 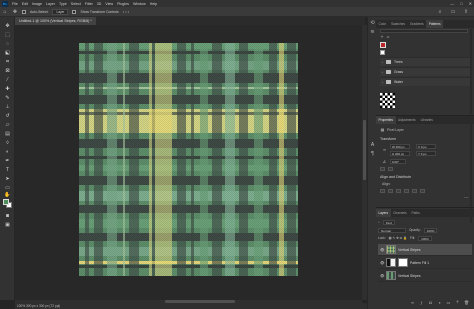 What do you see at coordinates (388, 37) in the screenshot?
I see `folder-icon: ▱` at bounding box center [388, 37].